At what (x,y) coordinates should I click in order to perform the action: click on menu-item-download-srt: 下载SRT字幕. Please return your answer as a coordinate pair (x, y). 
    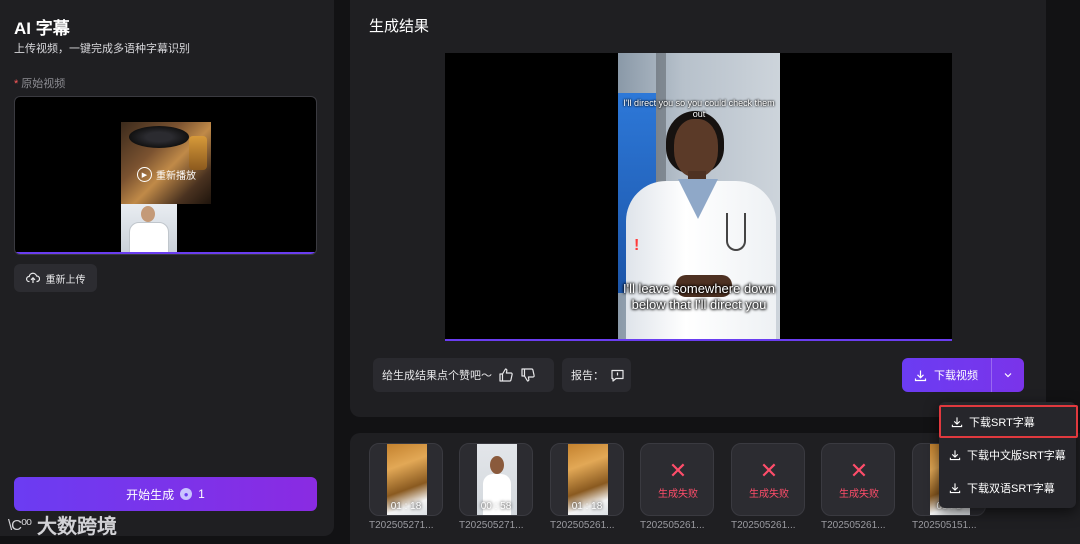
    Looking at the image, I should click on (1008, 421).